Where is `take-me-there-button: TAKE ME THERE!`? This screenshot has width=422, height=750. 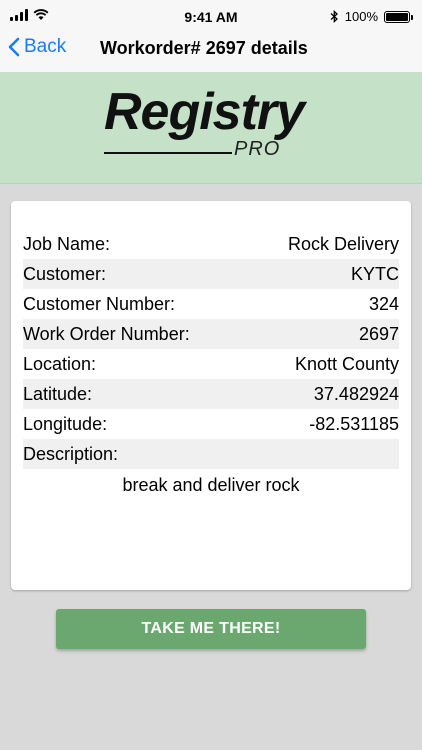 take-me-there-button: TAKE ME THERE! is located at coordinates (211, 629).